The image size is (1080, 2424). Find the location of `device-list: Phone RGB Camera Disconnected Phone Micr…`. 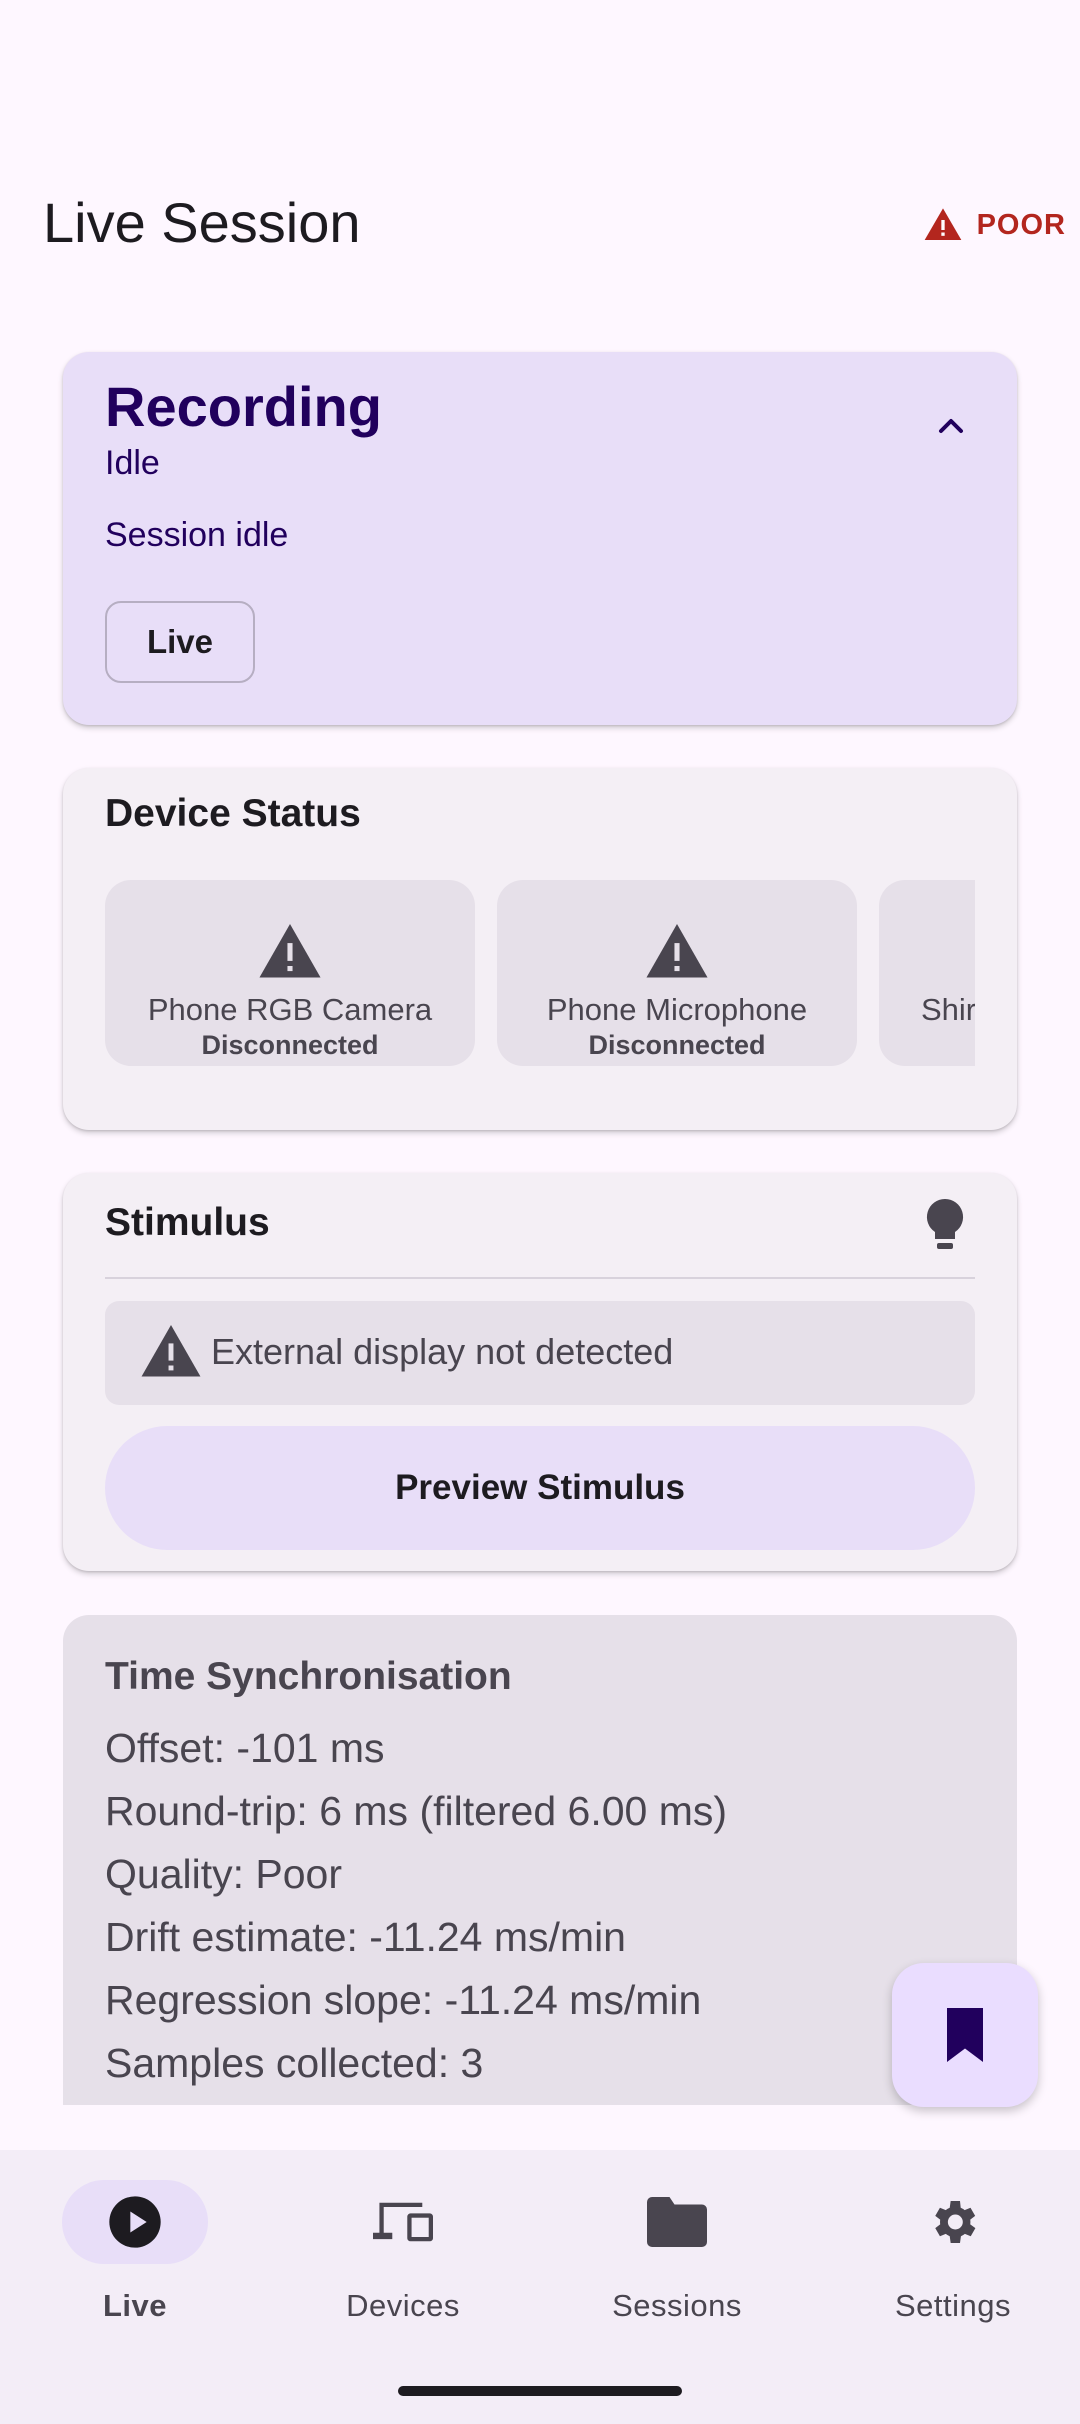

device-list: Phone RGB Camera Disconnected Phone Micr… is located at coordinates (540, 989).